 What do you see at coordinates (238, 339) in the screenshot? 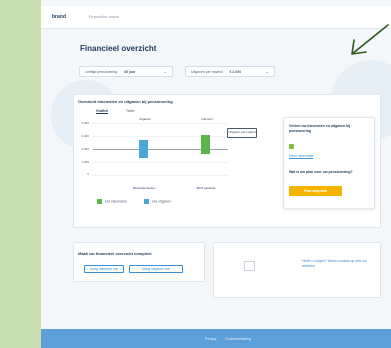
I see `footer-link: Cookieverklaring` at bounding box center [238, 339].